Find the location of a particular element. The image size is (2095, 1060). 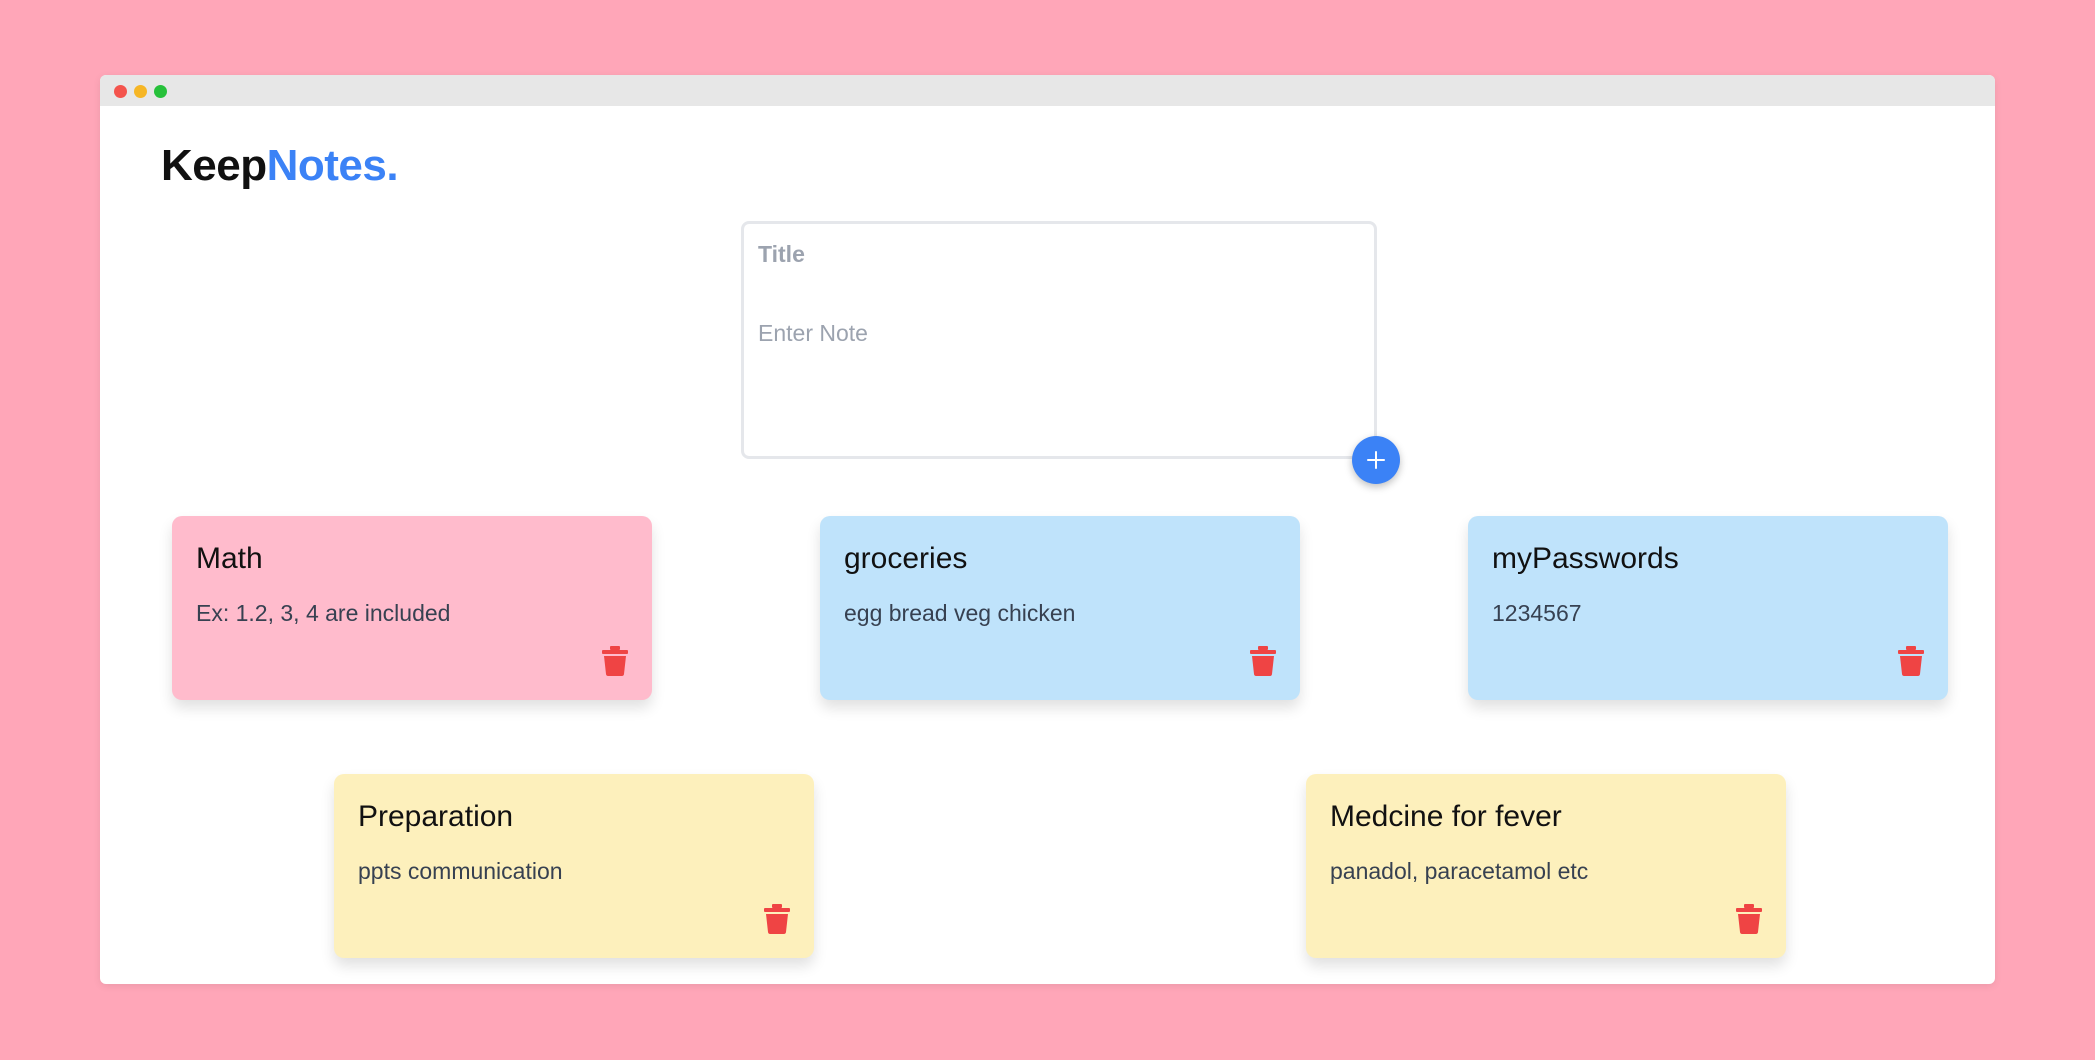

maximize-window-dot is located at coordinates (160, 91).